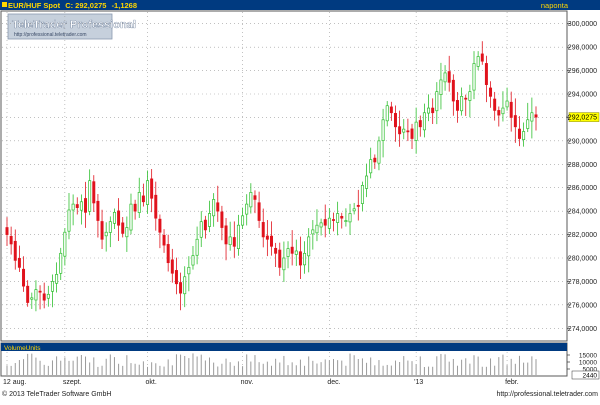  I want to click on y-tick-label: 296,0000, so click(582, 71).